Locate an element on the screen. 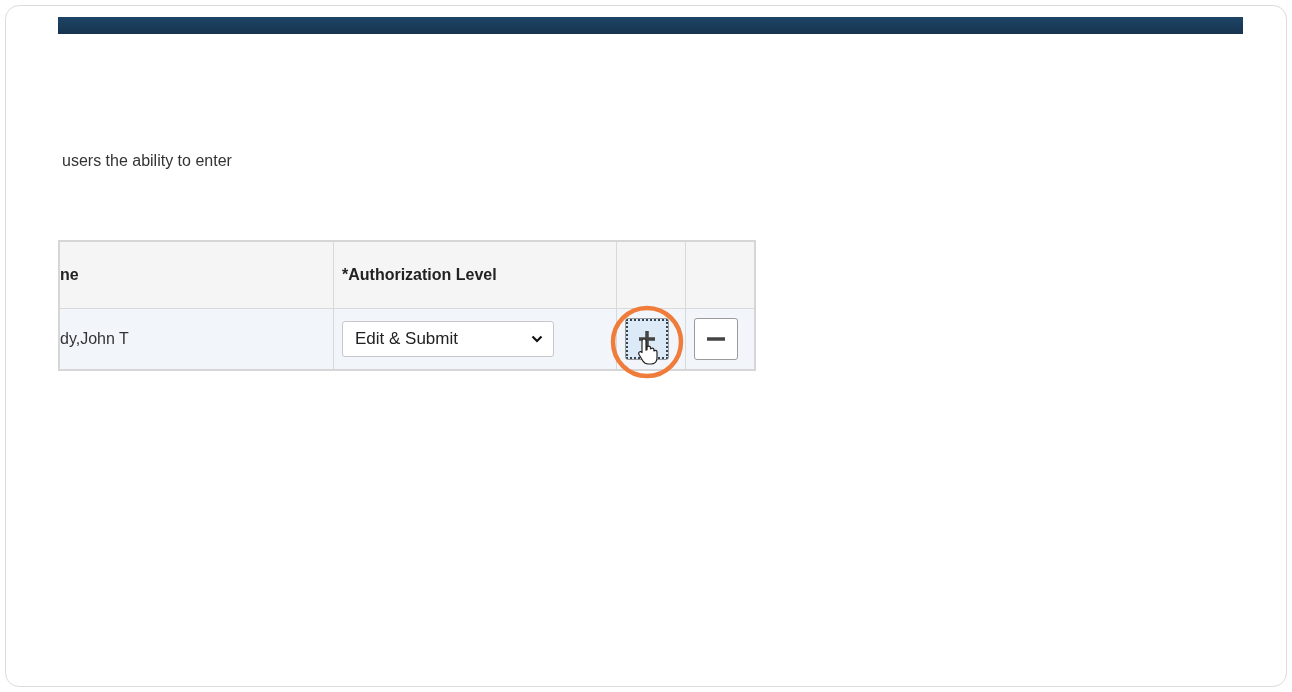  remove-row-button is located at coordinates (716, 339).